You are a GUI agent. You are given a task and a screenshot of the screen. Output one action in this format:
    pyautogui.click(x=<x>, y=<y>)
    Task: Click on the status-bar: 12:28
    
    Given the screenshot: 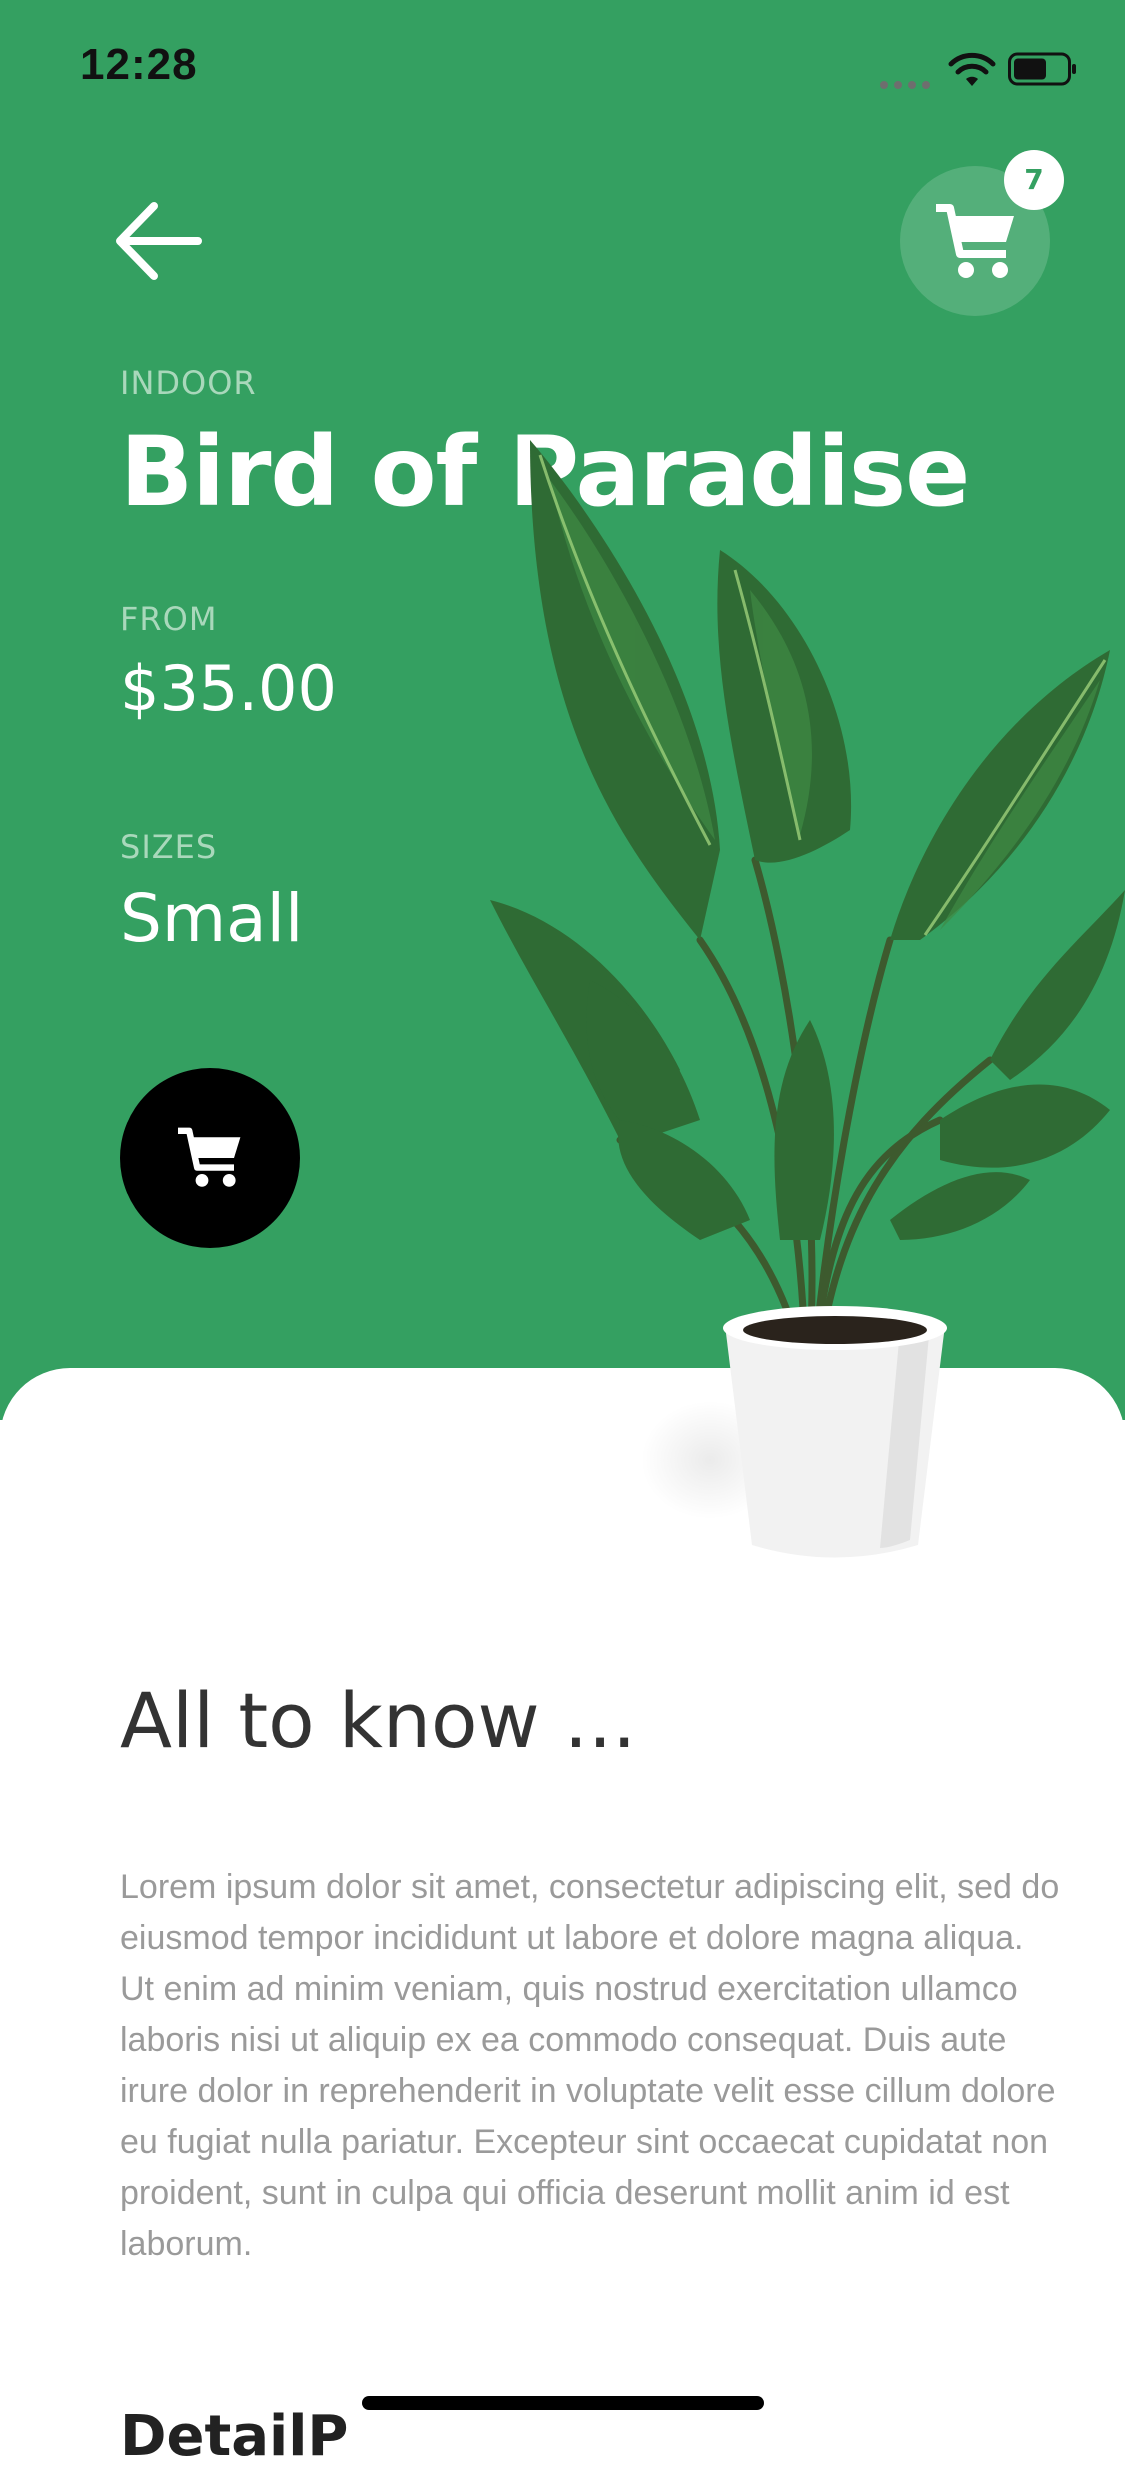 What is the action you would take?
    pyautogui.click(x=562, y=70)
    